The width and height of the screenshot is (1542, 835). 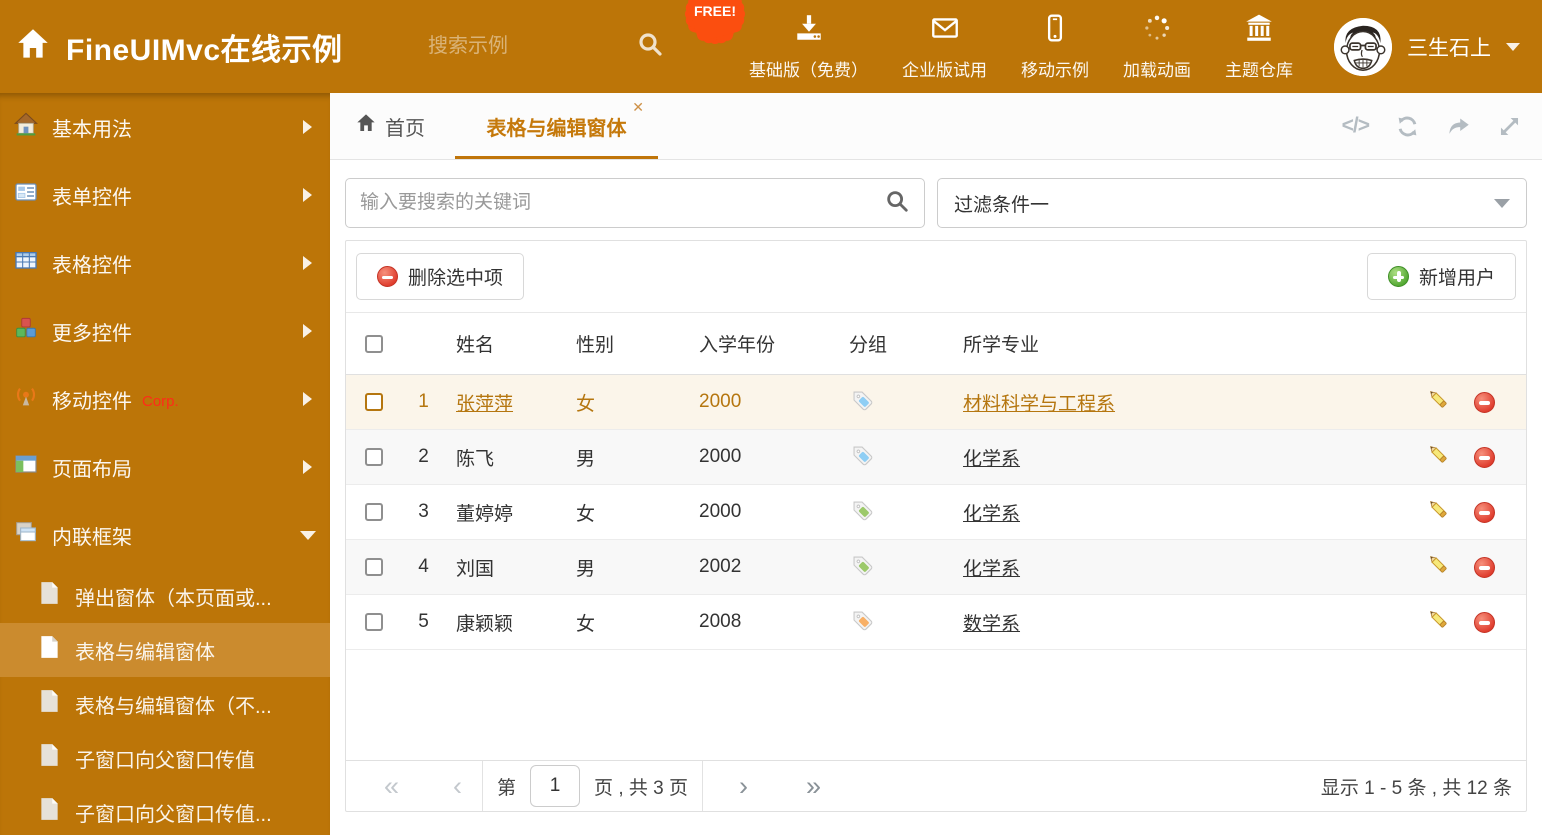 I want to click on nav-item-loading-animations: 加载动画, so click(x=1157, y=46).